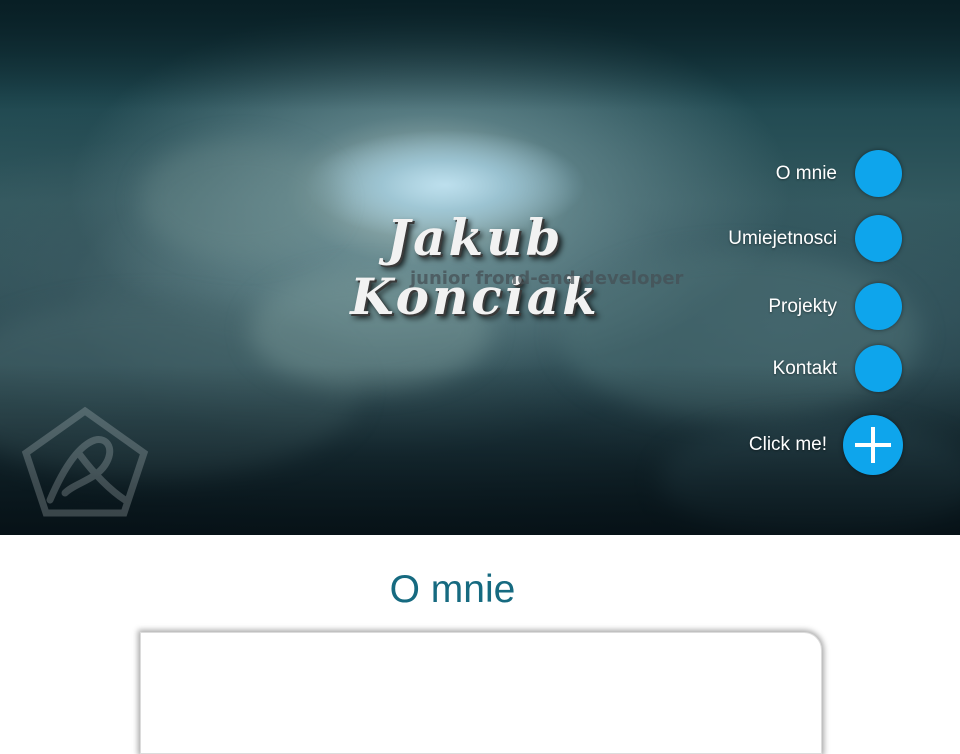 This screenshot has width=960, height=754. What do you see at coordinates (475, 267) in the screenshot?
I see `brand-name: Jakub Konciak` at bounding box center [475, 267].